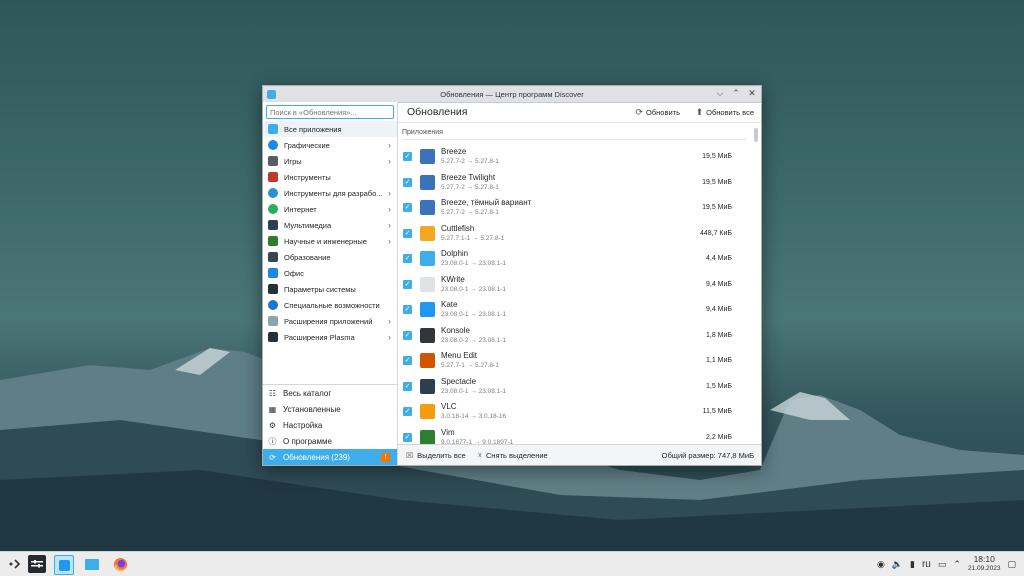  What do you see at coordinates (330, 289) in the screenshot?
I see `sidebar-item-category: Параметры системы` at bounding box center [330, 289].